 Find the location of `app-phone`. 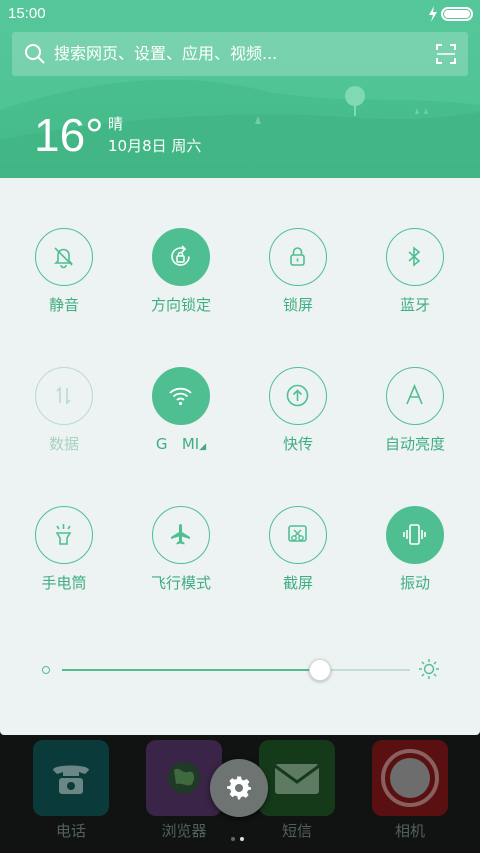

app-phone is located at coordinates (71, 778).